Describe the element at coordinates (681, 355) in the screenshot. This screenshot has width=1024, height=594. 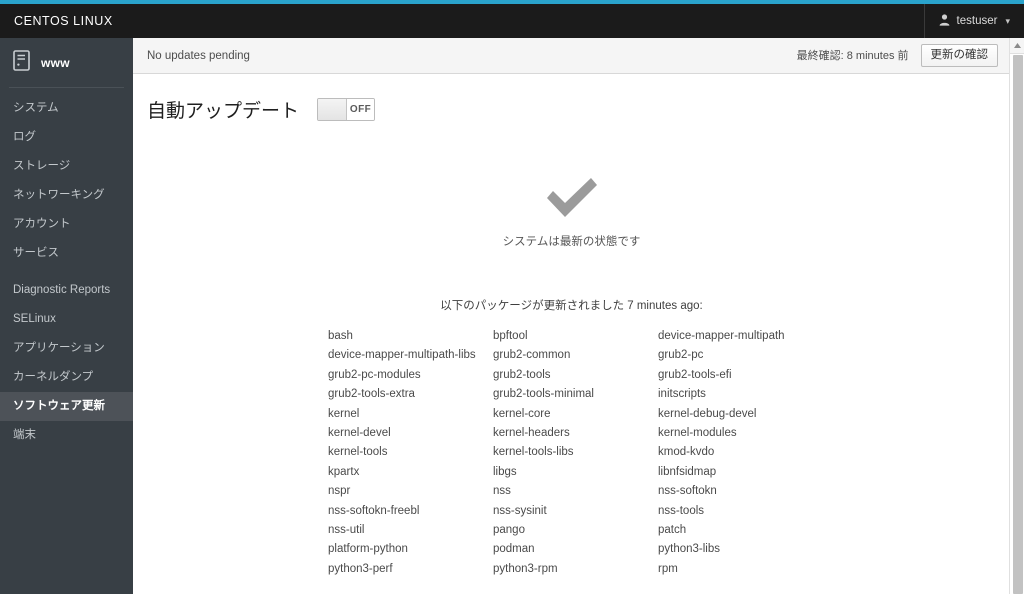
I see `package-item: grub2-pc` at that location.